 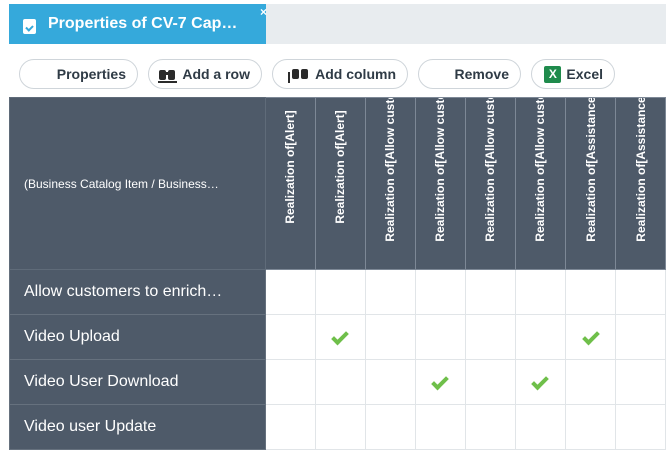 I want to click on add-row-button-label: Add a row, so click(x=216, y=74).